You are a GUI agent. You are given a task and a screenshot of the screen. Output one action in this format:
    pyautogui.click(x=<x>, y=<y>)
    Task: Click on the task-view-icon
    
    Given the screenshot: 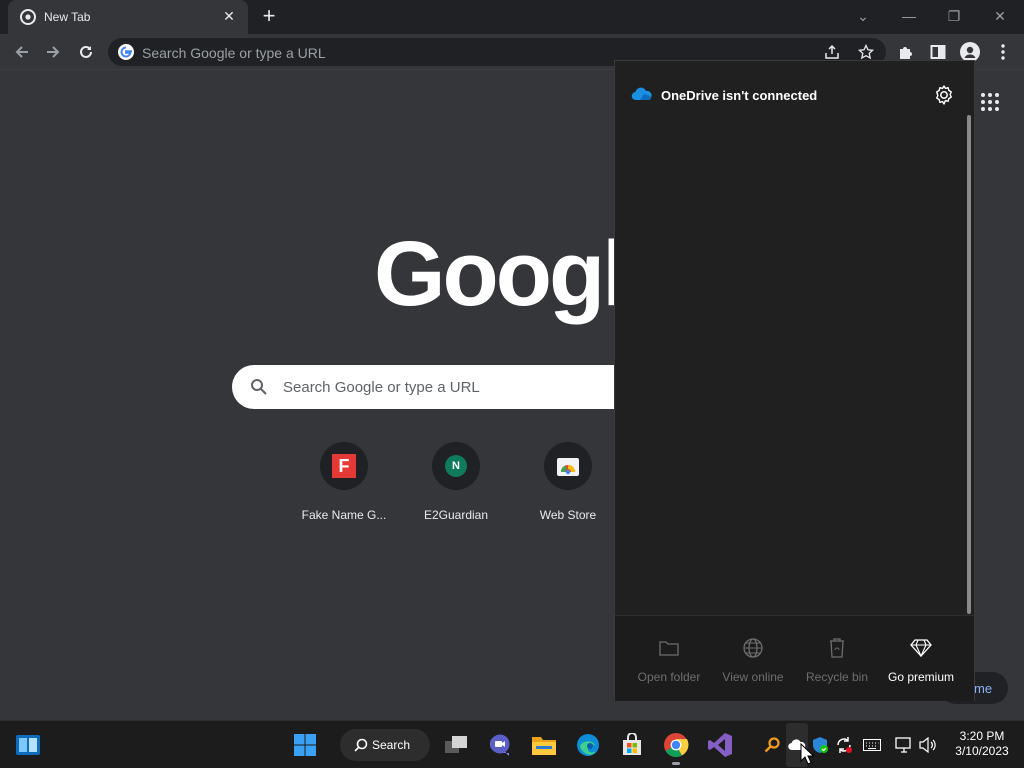 What is the action you would take?
    pyautogui.click(x=456, y=744)
    